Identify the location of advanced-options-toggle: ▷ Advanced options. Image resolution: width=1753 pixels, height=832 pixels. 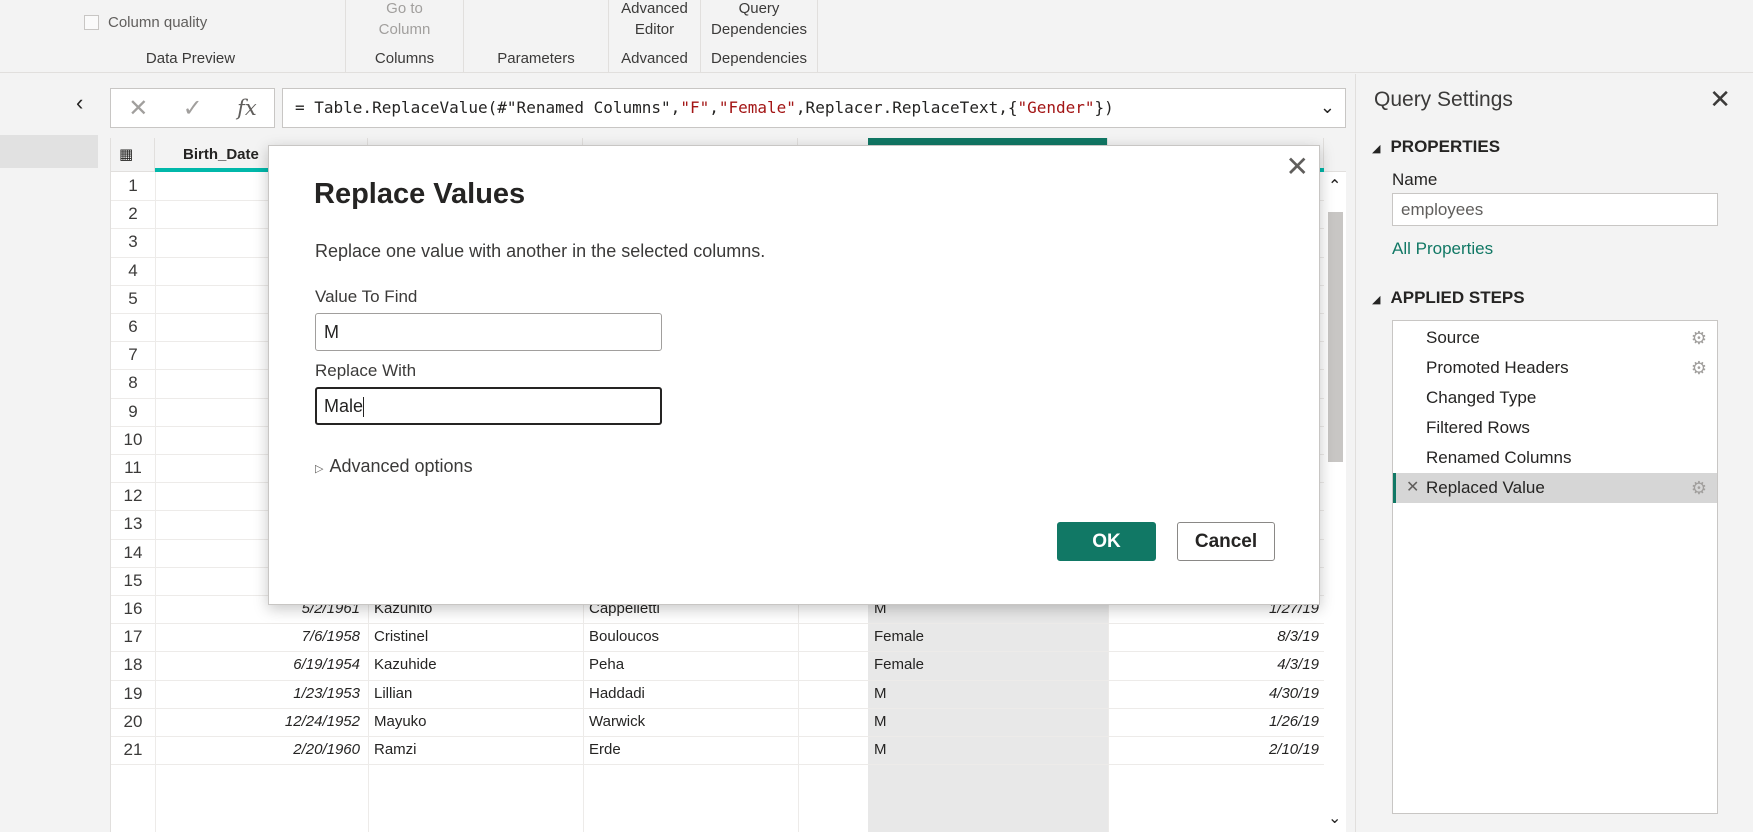
(394, 466).